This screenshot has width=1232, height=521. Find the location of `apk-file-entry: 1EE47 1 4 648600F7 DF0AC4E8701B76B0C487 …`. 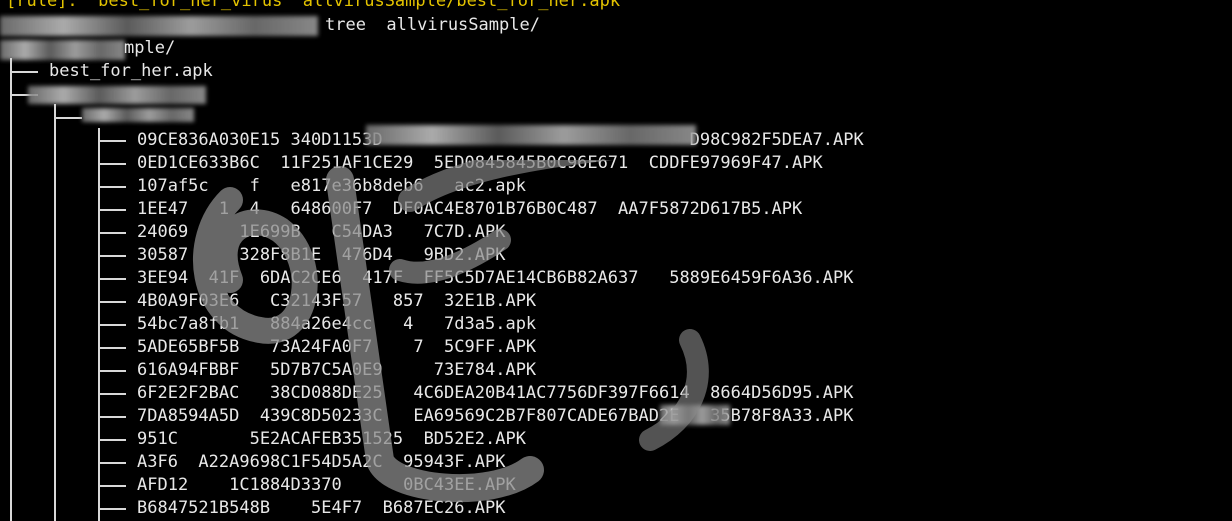

apk-file-entry: 1EE47 1 4 648600F7 DF0AC4E8701B76B0C487 … is located at coordinates (469, 209).